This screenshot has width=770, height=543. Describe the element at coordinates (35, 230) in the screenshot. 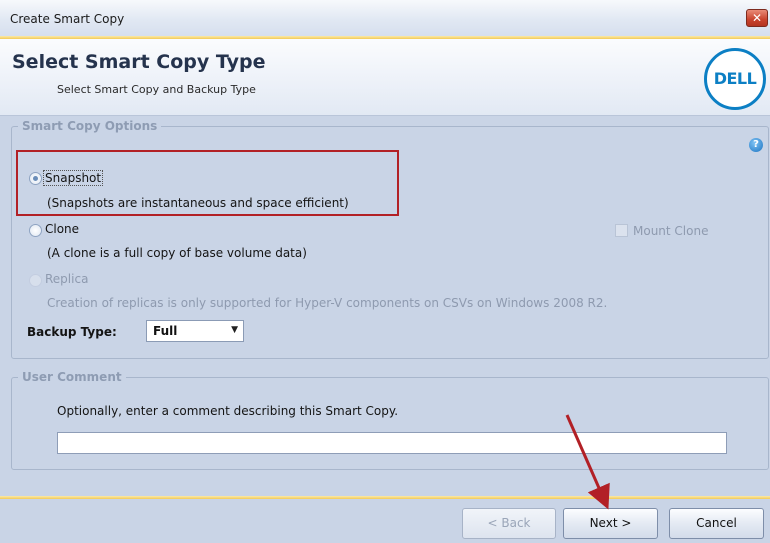

I see `clone-radio` at that location.